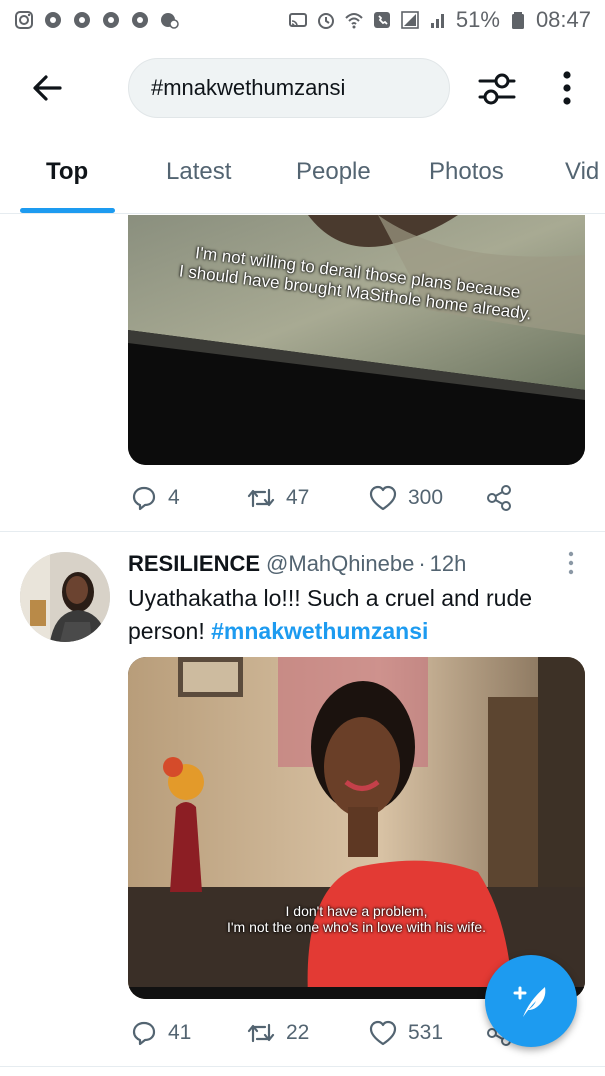  I want to click on search-input: #mnakwethumzansi, so click(289, 88).